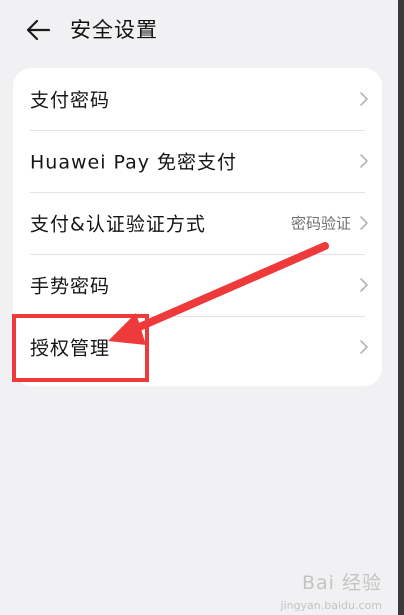  What do you see at coordinates (331, 605) in the screenshot?
I see `watermark-url: jingyan.baidu.com` at bounding box center [331, 605].